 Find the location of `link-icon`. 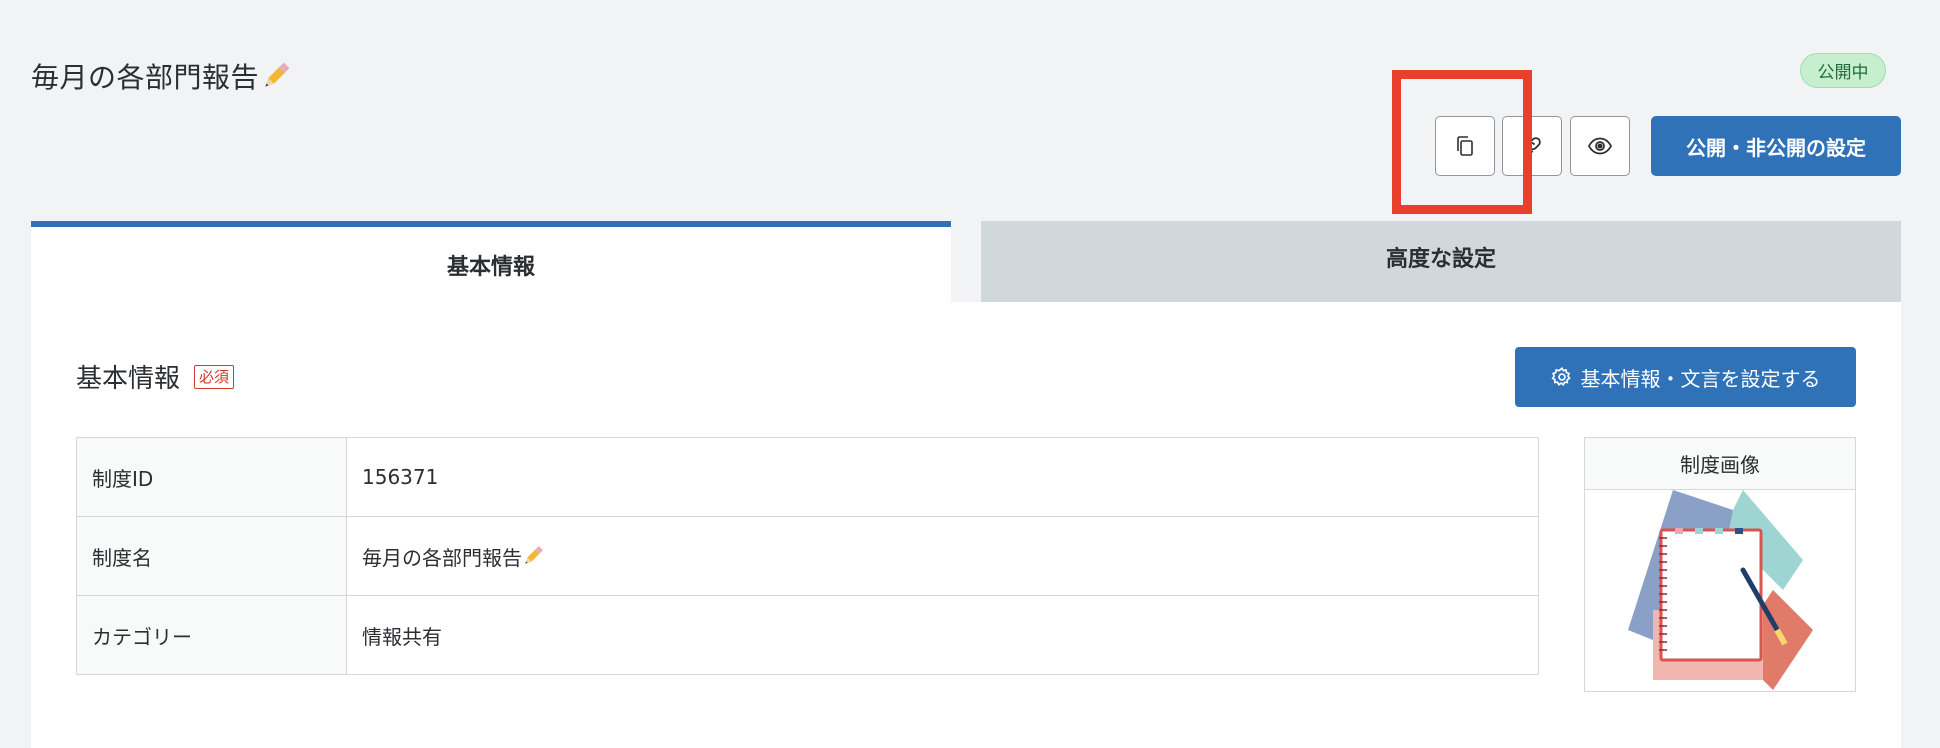

link-icon is located at coordinates (1532, 146).